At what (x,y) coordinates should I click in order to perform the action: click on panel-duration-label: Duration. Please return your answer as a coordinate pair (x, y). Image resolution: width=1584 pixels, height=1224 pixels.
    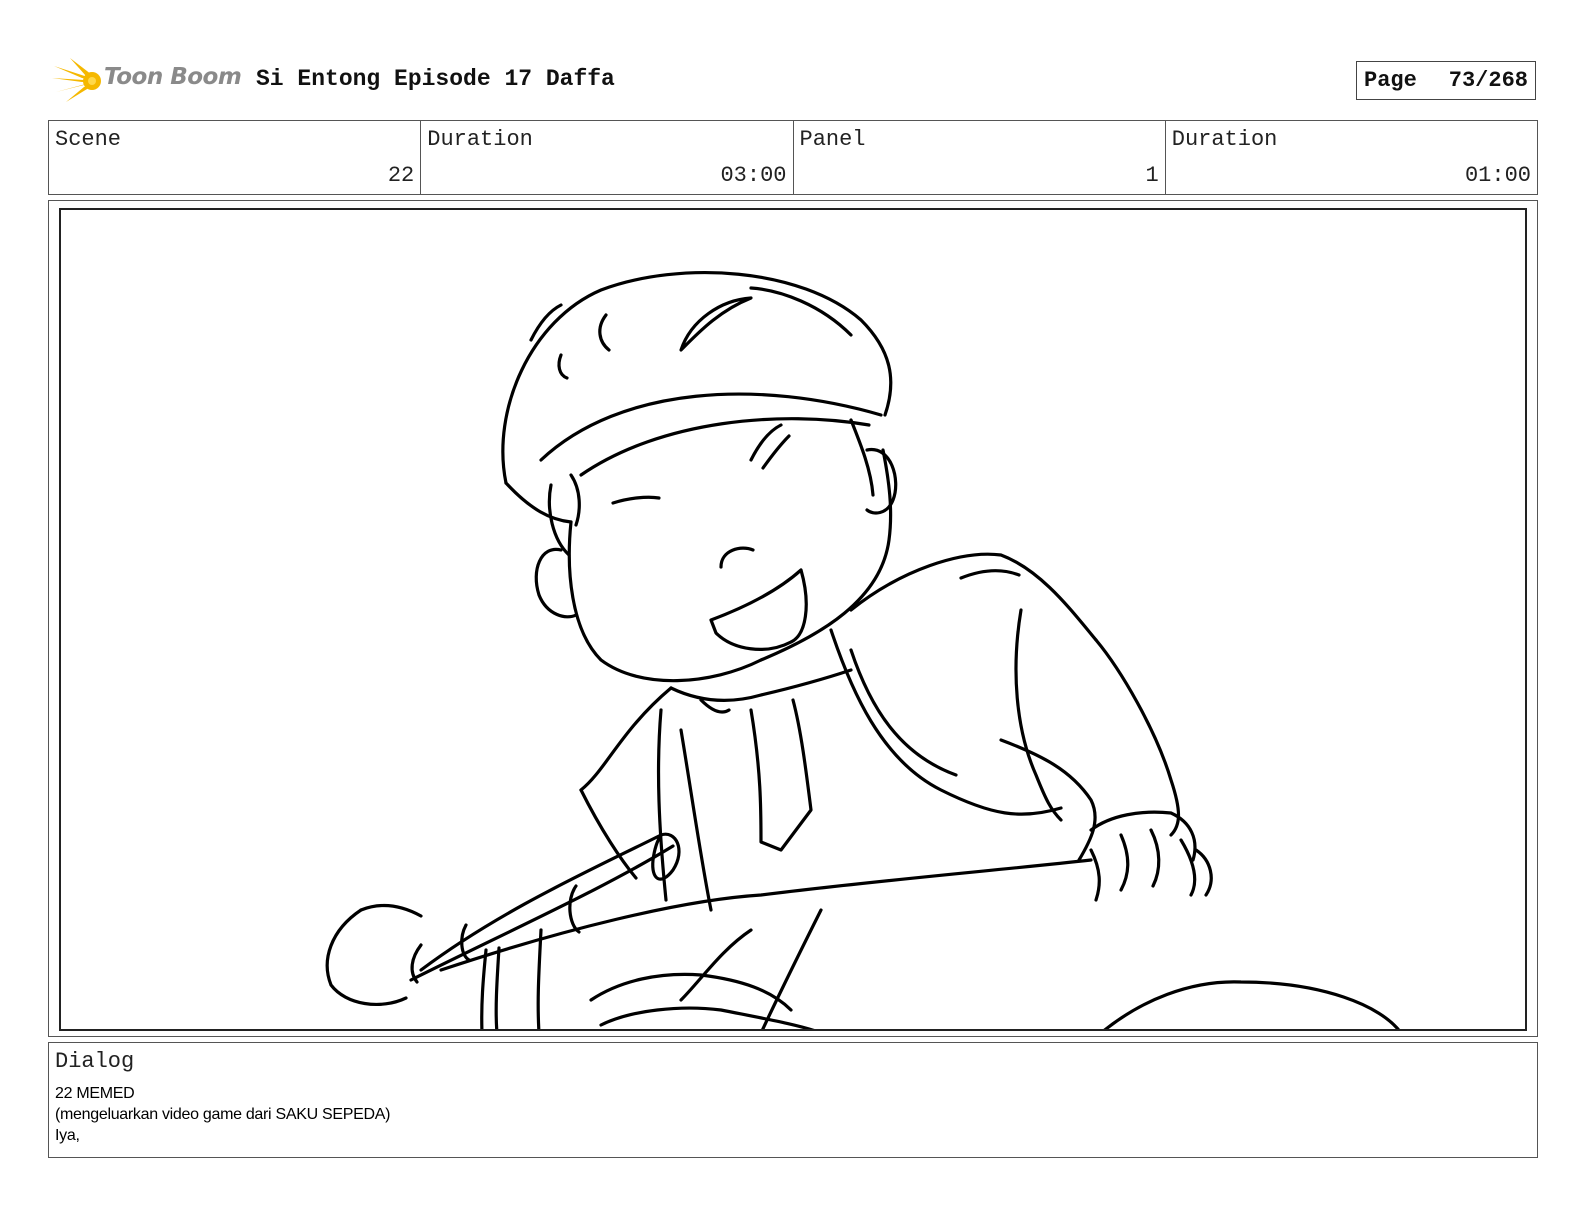
    Looking at the image, I should click on (1224, 139).